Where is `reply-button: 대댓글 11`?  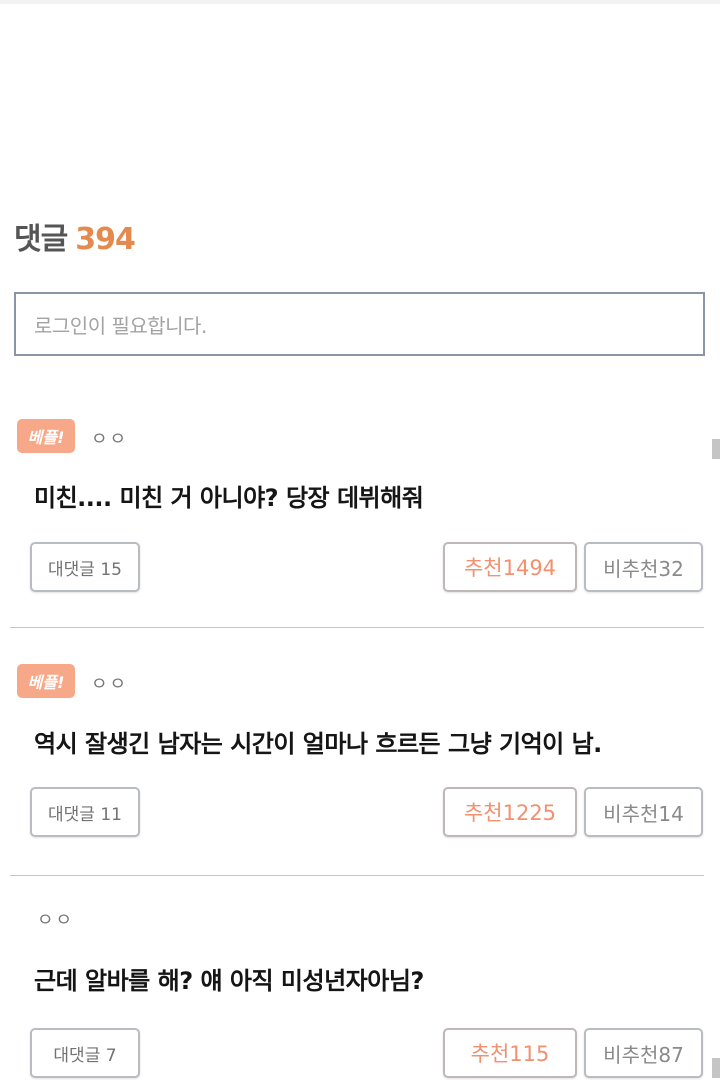
reply-button: 대댓글 11 is located at coordinates (85, 812).